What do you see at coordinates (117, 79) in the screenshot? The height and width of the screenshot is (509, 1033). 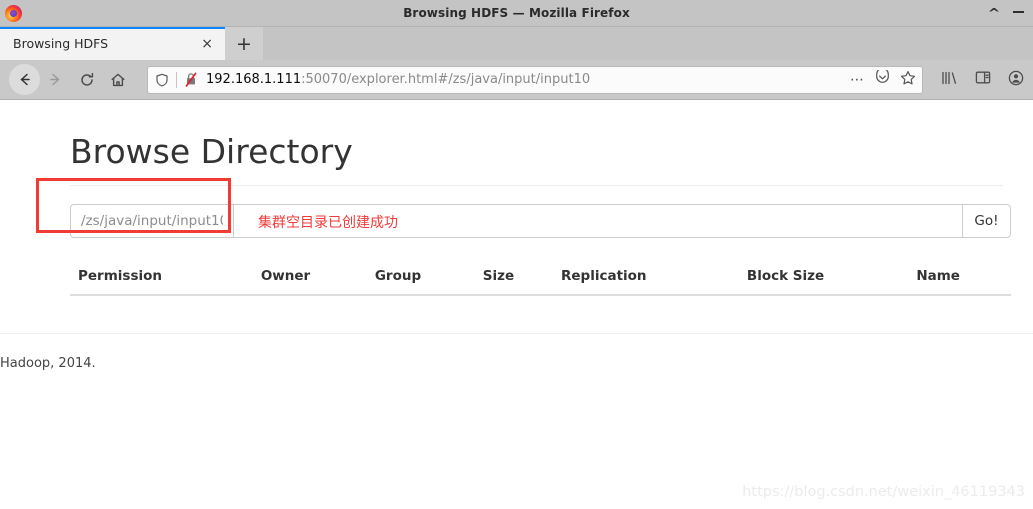 I see `home-icon` at bounding box center [117, 79].